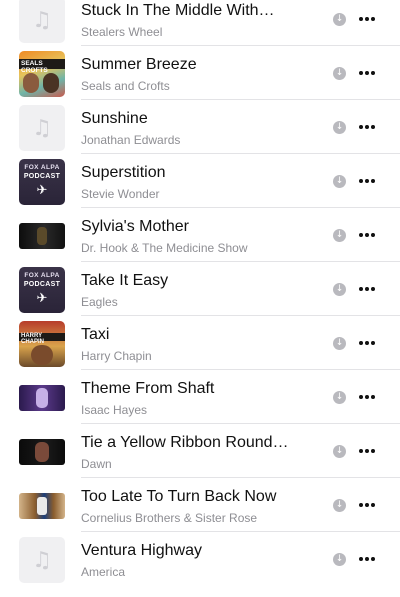 This screenshot has width=400, height=597. Describe the element at coordinates (122, 32) in the screenshot. I see `song-artist: Stealers Wheel` at that location.